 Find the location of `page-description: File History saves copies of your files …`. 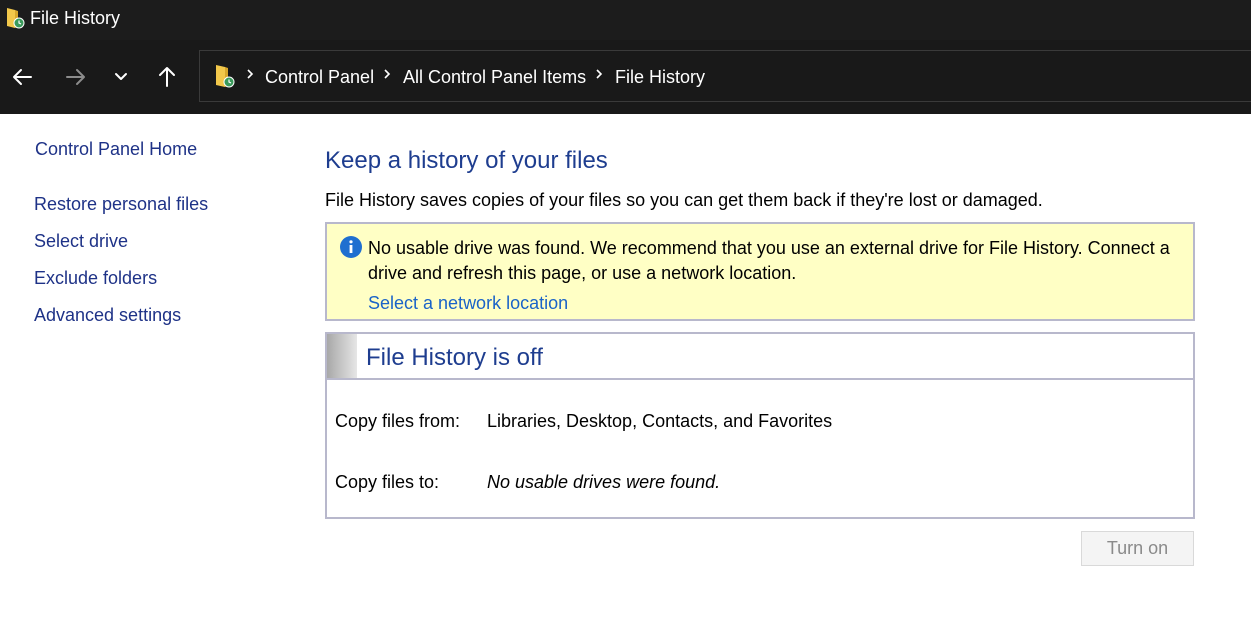

page-description: File History saves copies of your files … is located at coordinates (684, 200).